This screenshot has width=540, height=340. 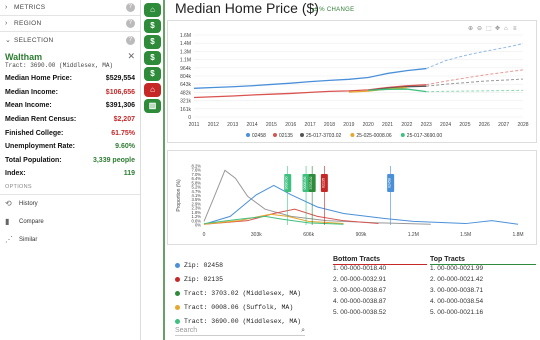 What do you see at coordinates (28, 239) in the screenshot?
I see `option-label: Similar` at bounding box center [28, 239].